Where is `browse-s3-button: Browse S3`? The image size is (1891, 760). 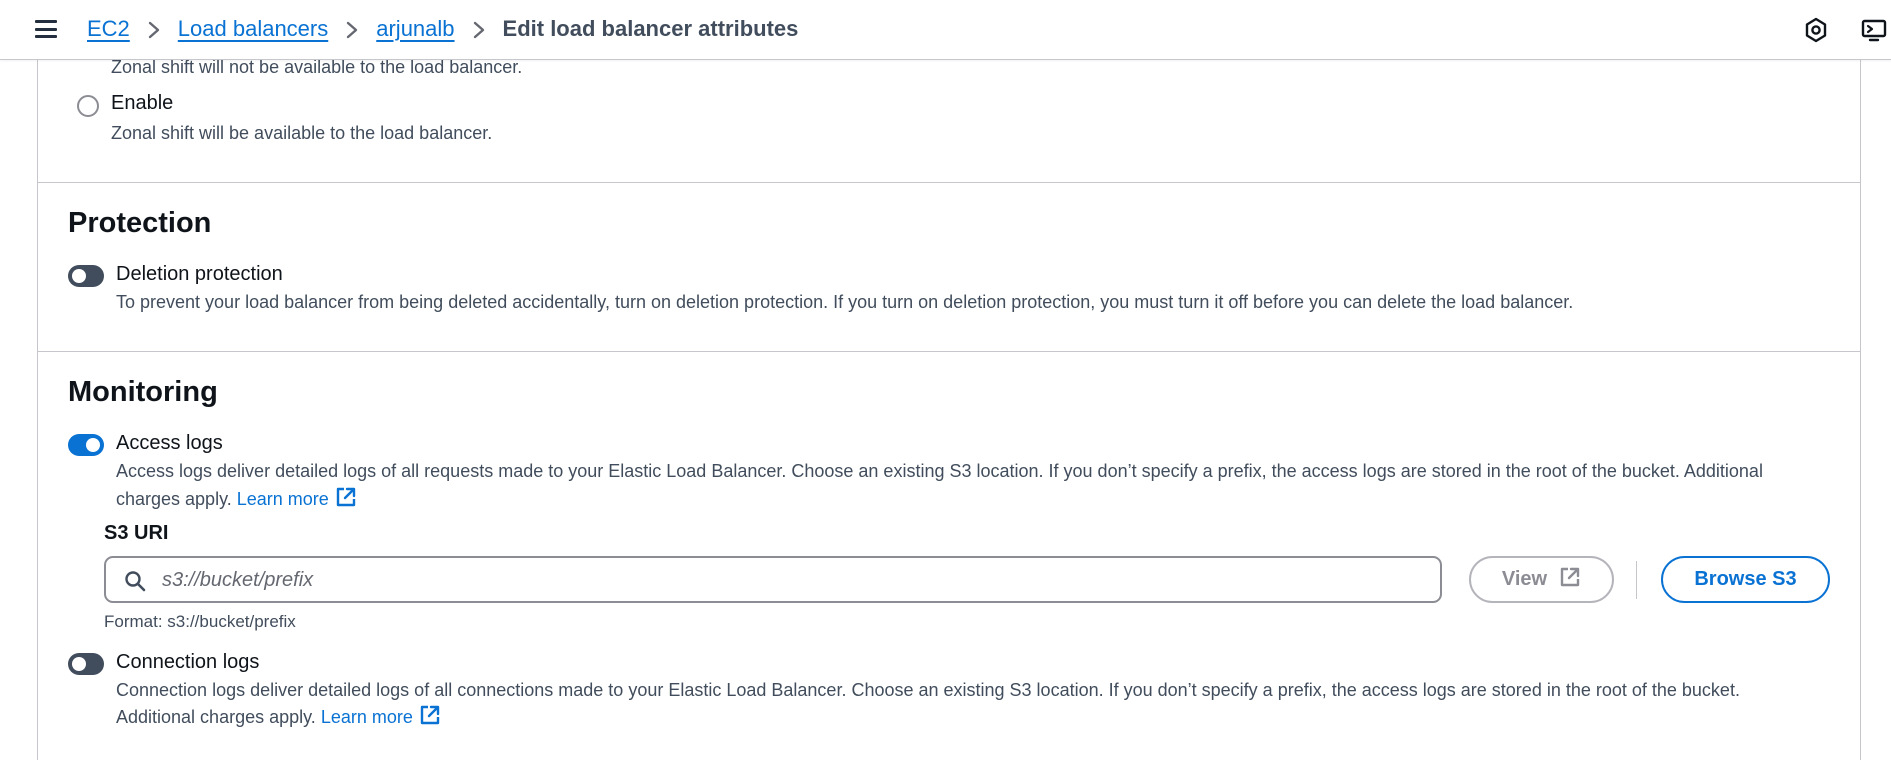 browse-s3-button: Browse S3 is located at coordinates (1745, 579).